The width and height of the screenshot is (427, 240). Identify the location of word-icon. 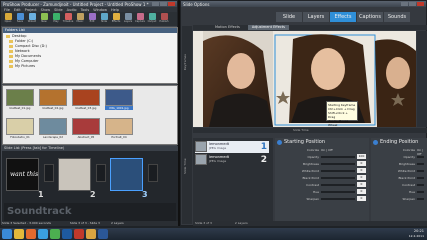
(103, 234).